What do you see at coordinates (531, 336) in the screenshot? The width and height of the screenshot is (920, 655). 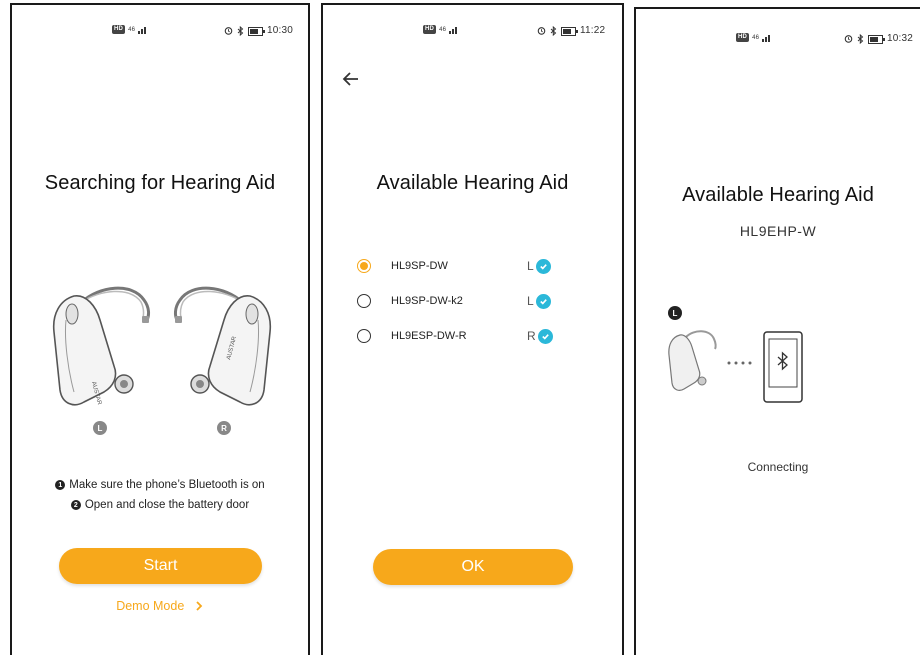 I see `device-side: R` at bounding box center [531, 336].